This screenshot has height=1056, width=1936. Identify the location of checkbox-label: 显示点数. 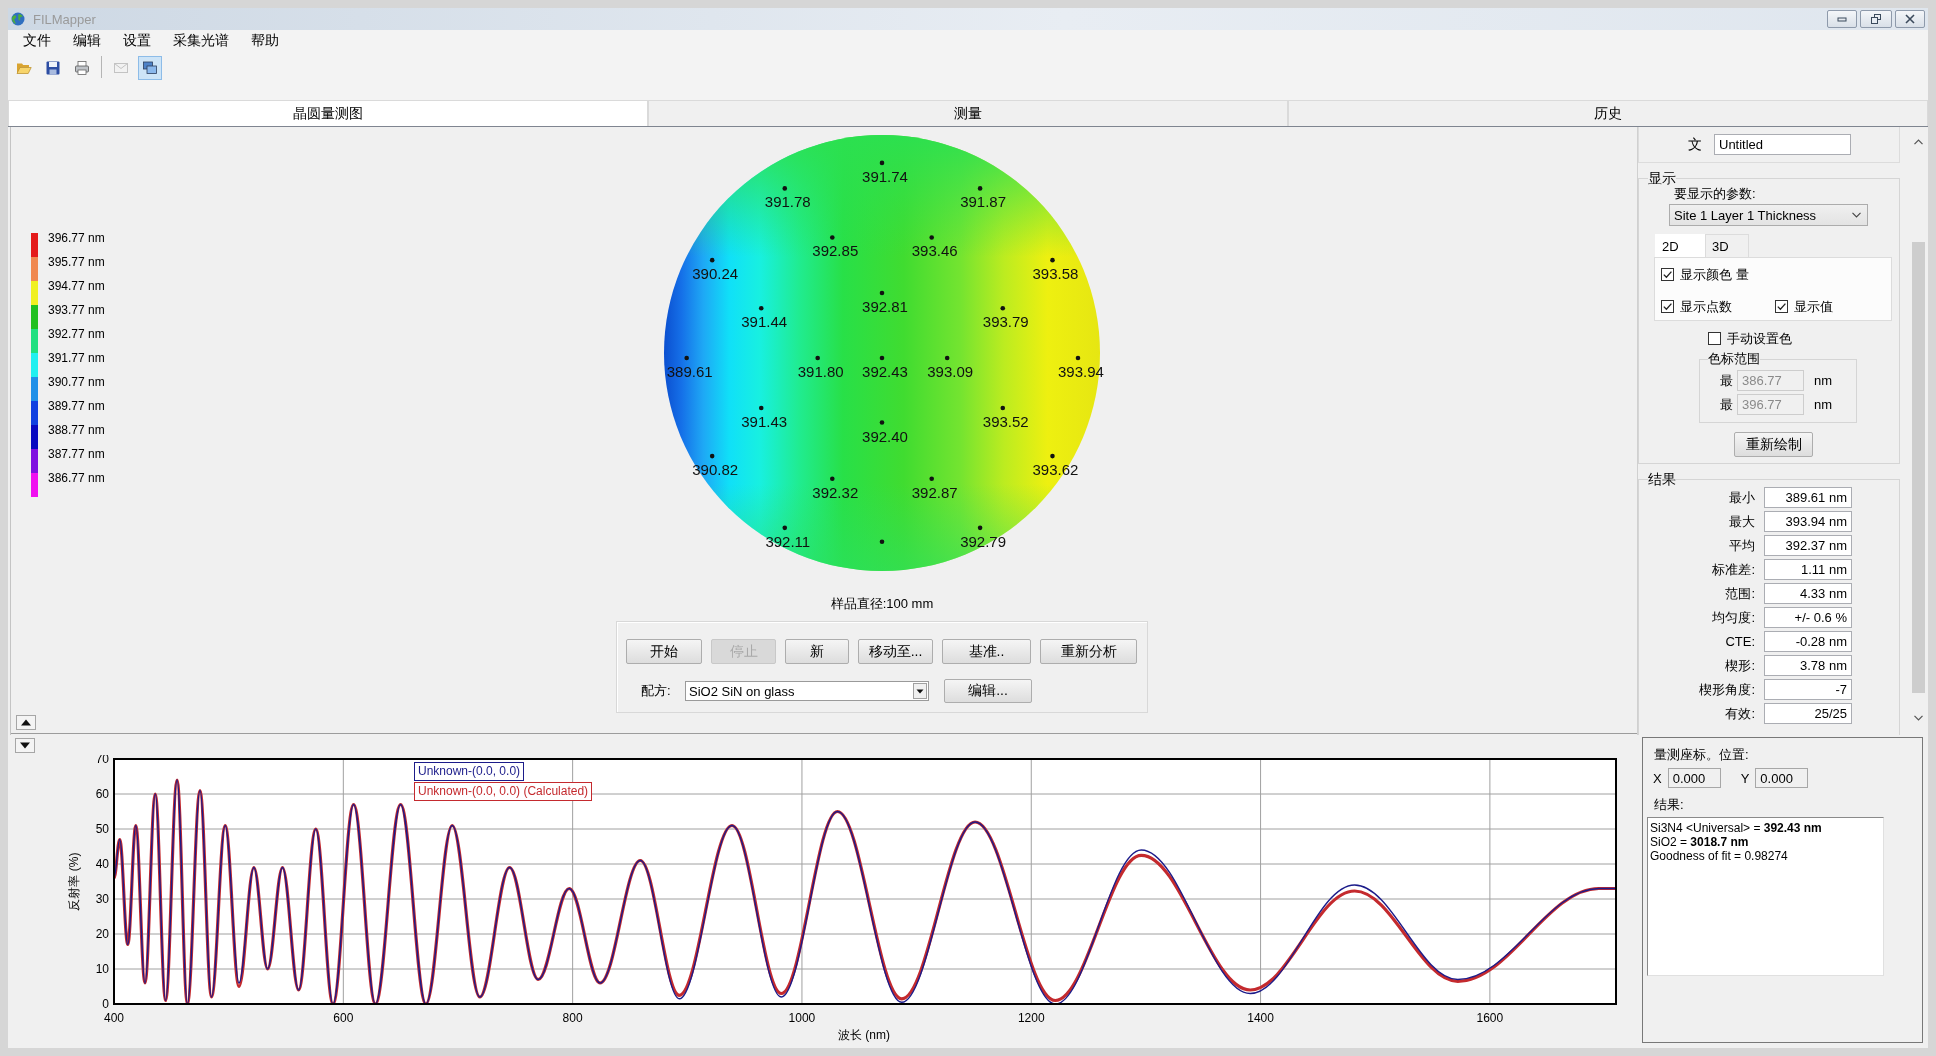
(1706, 306).